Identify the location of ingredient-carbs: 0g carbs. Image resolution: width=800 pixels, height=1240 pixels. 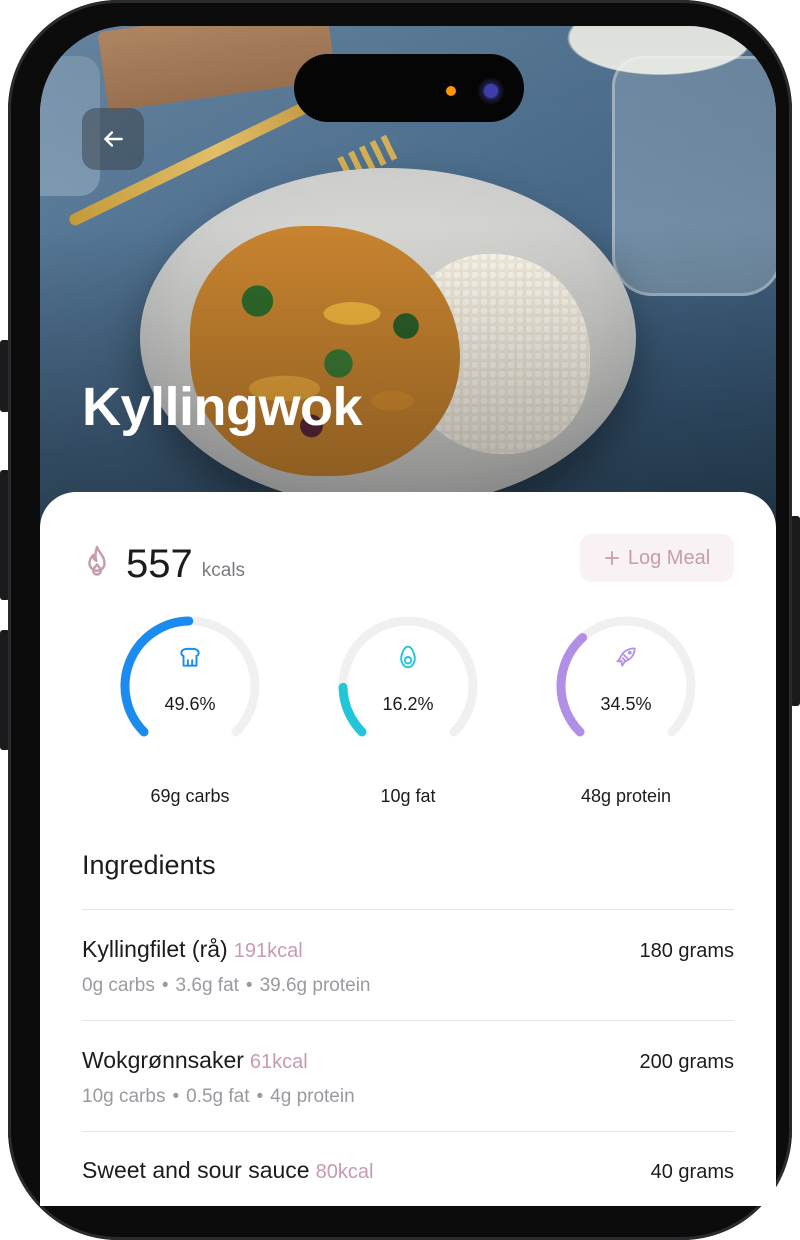
(118, 985).